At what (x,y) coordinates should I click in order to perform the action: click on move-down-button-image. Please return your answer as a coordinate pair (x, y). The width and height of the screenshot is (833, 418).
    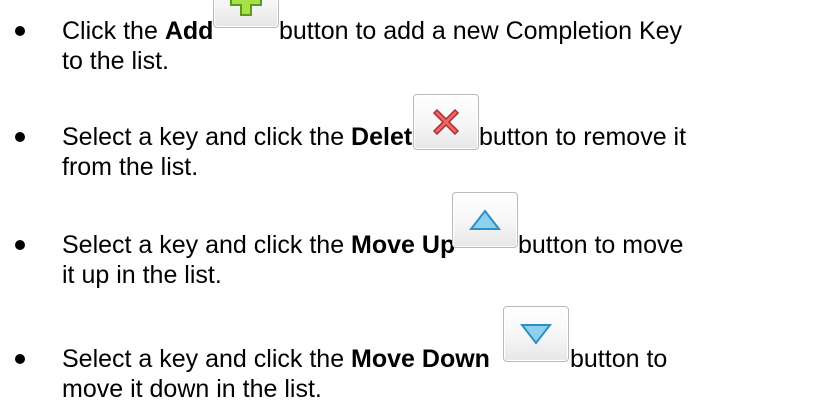
    Looking at the image, I should click on (536, 334).